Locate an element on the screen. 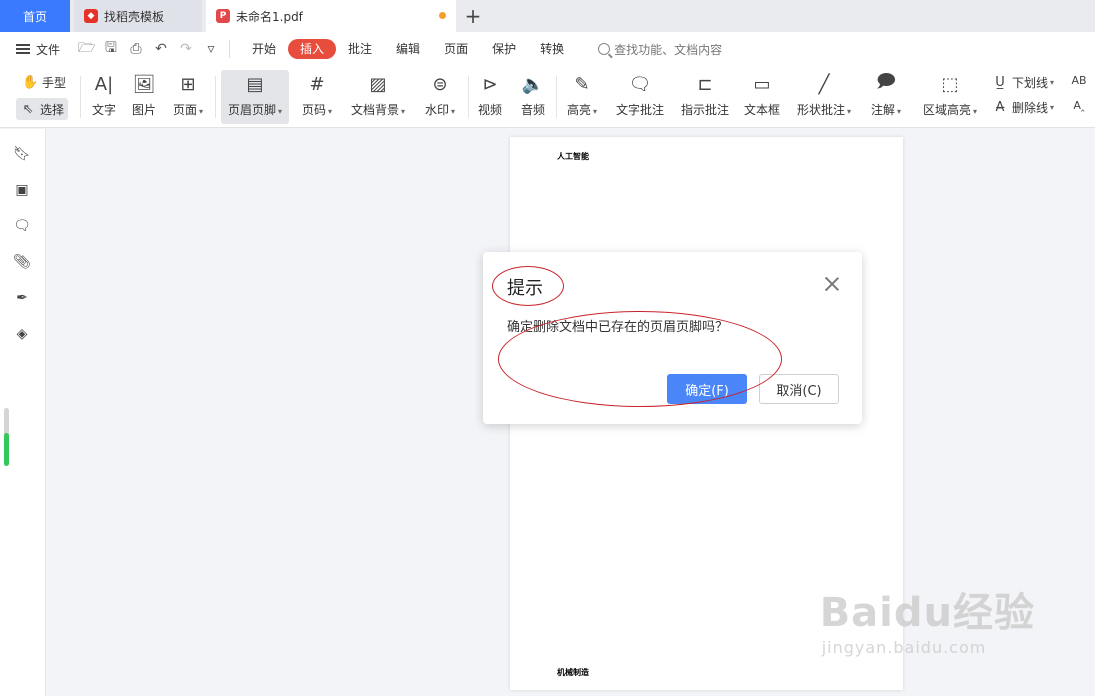 The image size is (1095, 696). area-highlight-text: 区域高亮 is located at coordinates (946, 110).